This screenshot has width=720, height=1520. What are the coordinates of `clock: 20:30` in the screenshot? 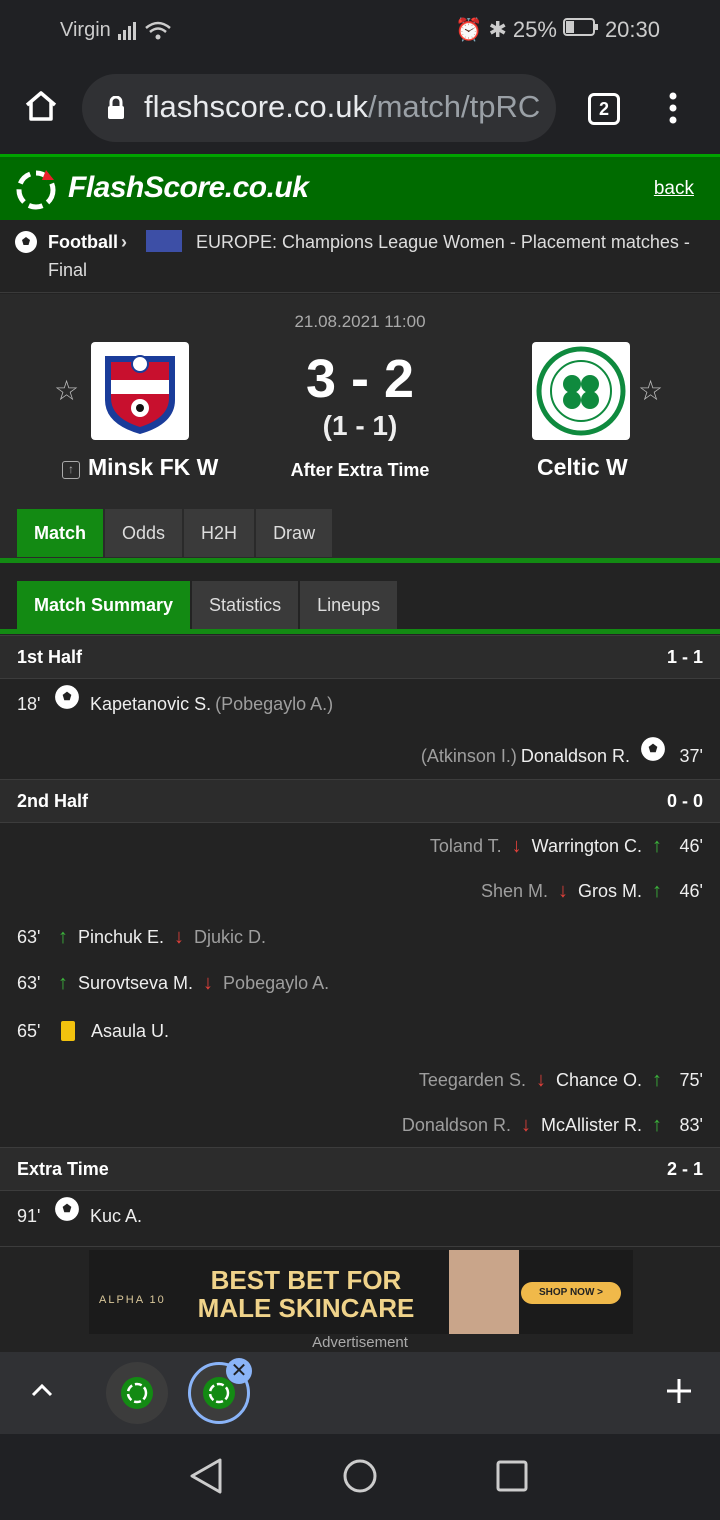 It's located at (632, 29).